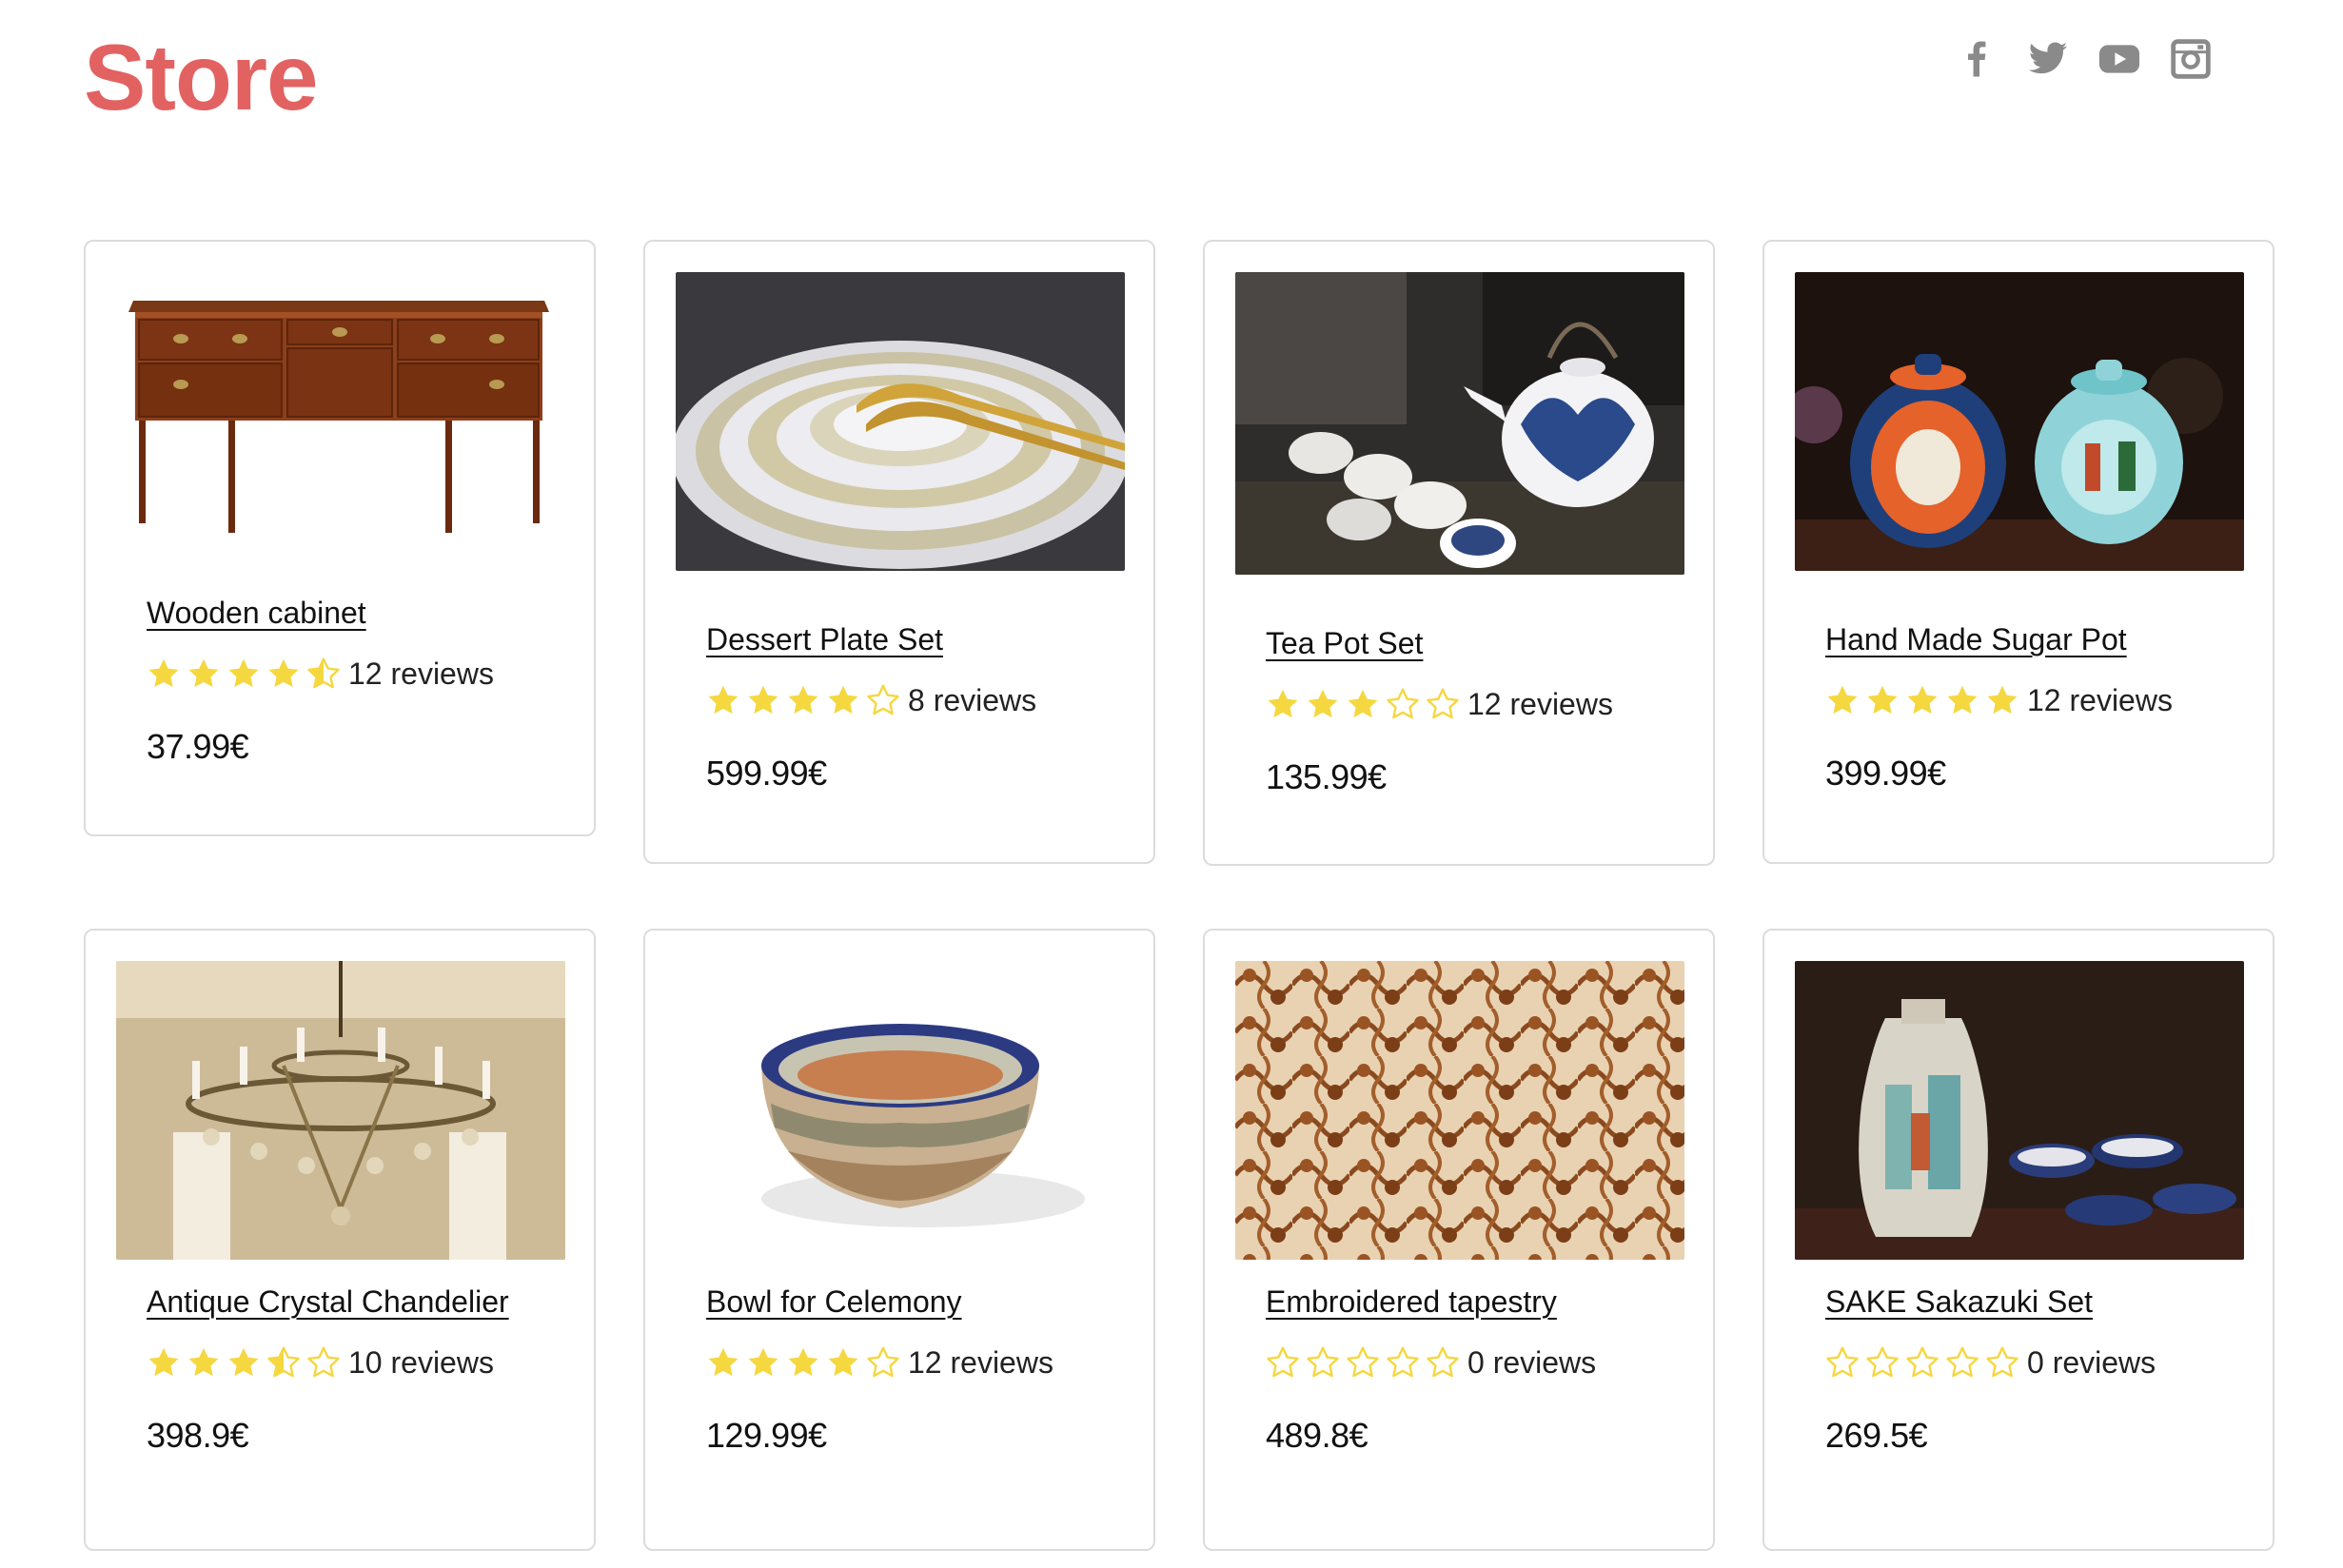 The width and height of the screenshot is (2343, 1568). Describe the element at coordinates (2119, 59) in the screenshot. I see `youtube-icon` at that location.